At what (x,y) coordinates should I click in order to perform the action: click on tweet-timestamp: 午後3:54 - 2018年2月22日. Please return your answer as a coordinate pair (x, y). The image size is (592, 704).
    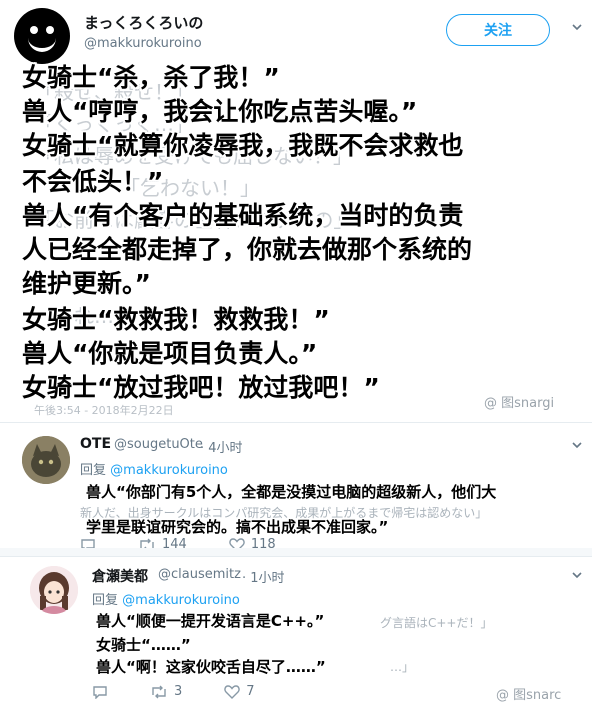
    Looking at the image, I should click on (104, 410).